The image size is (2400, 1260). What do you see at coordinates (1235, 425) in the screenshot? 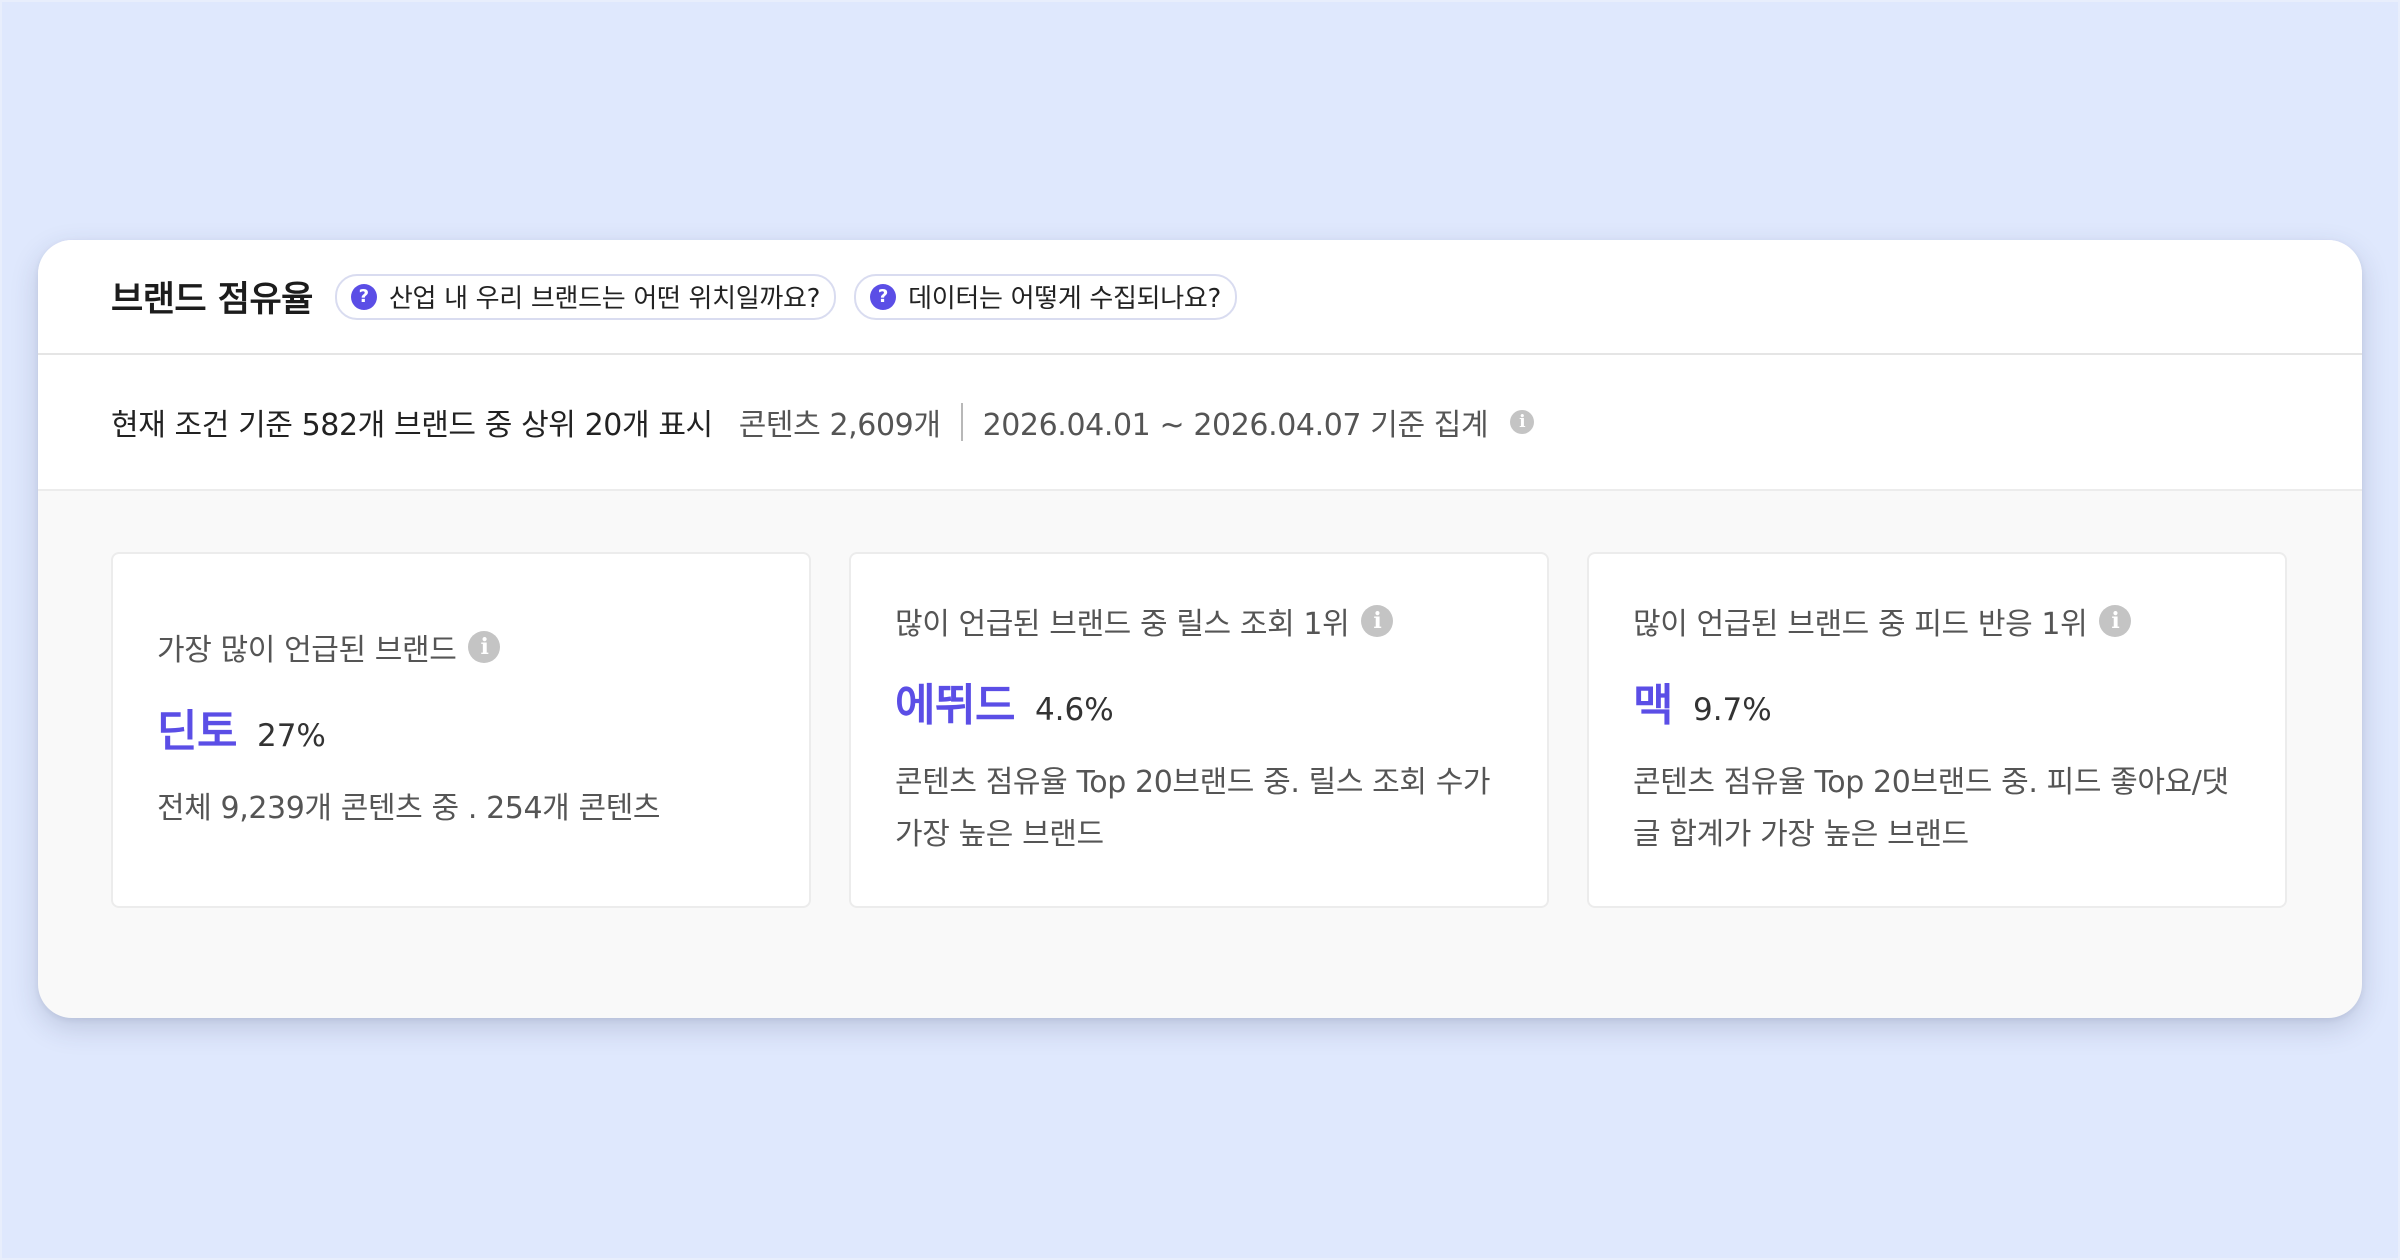
I see `summary-date-range: 2026.04.01 ~ 2026.04.07 기준 집계` at bounding box center [1235, 425].